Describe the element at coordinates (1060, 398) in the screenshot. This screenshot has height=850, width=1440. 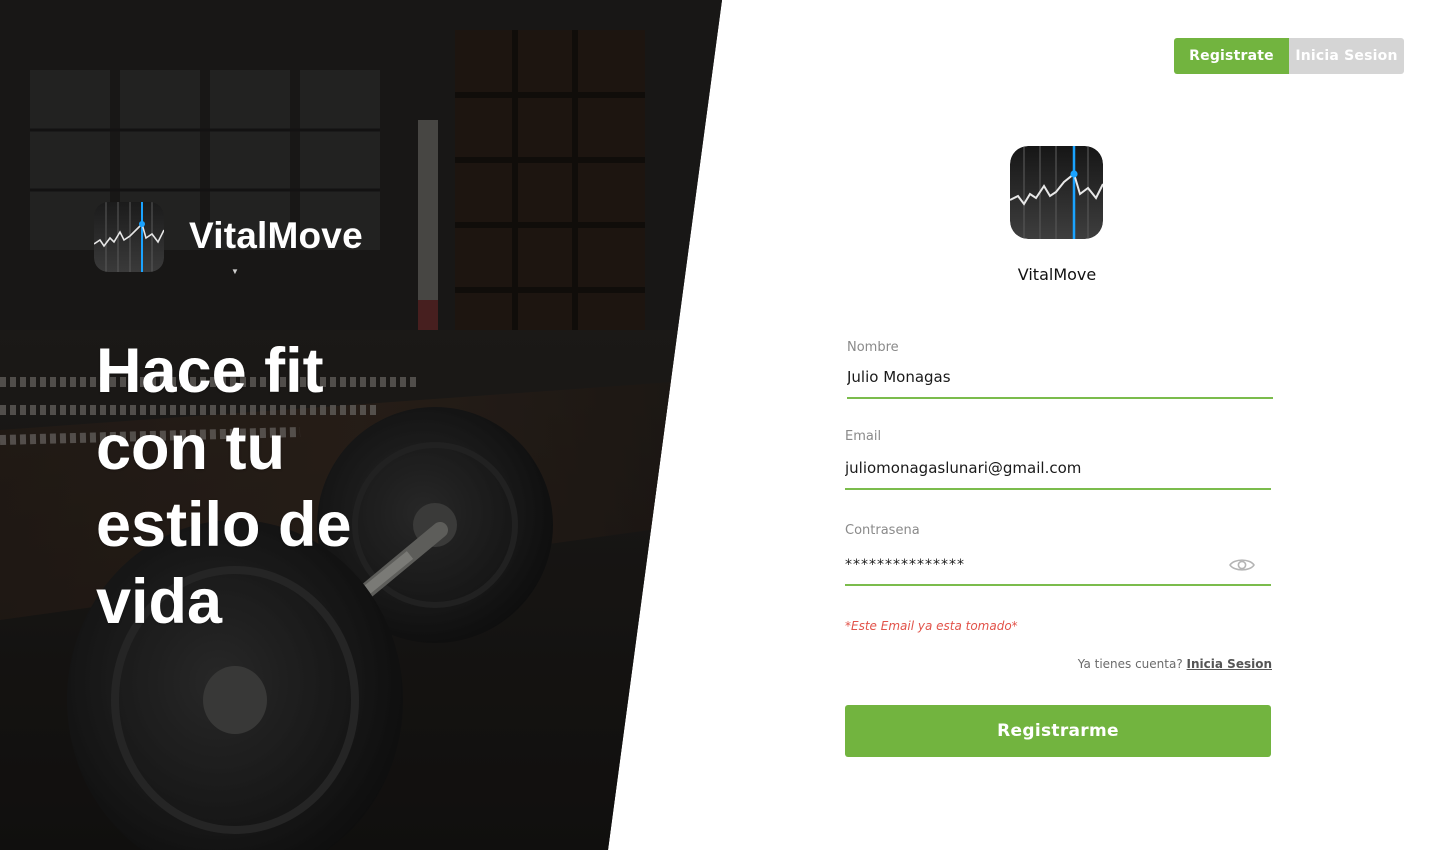
I see `nombre-underline` at that location.